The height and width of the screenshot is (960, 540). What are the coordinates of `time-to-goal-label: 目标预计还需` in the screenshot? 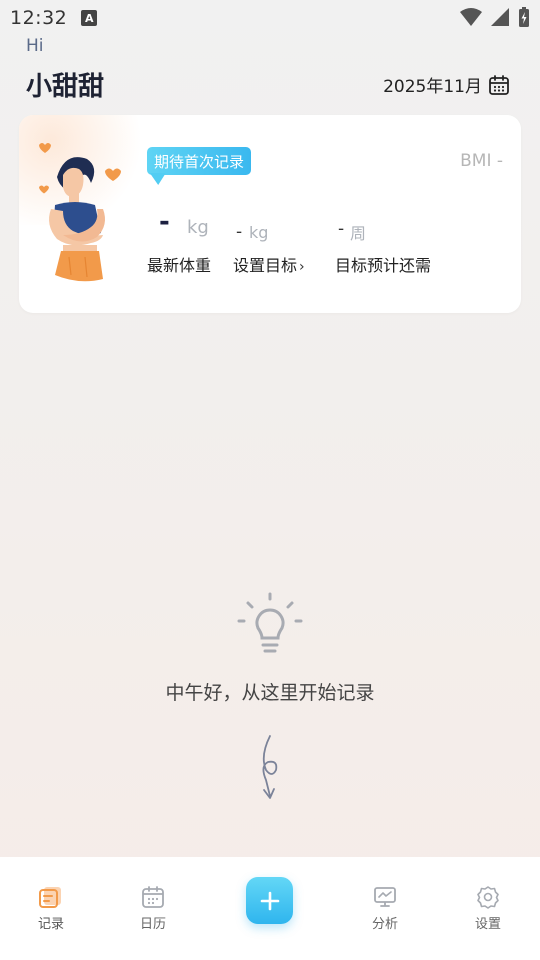 It's located at (383, 265).